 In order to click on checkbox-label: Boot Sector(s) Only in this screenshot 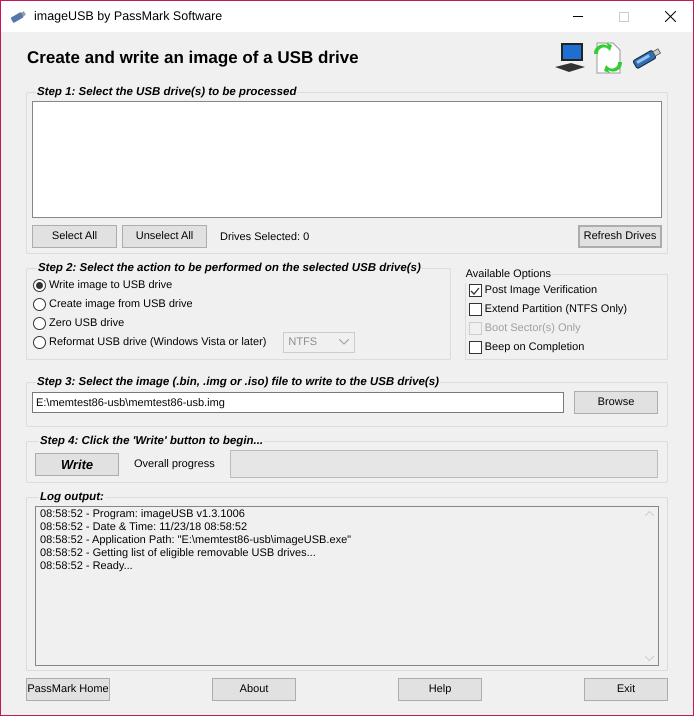, I will do `click(532, 328)`.